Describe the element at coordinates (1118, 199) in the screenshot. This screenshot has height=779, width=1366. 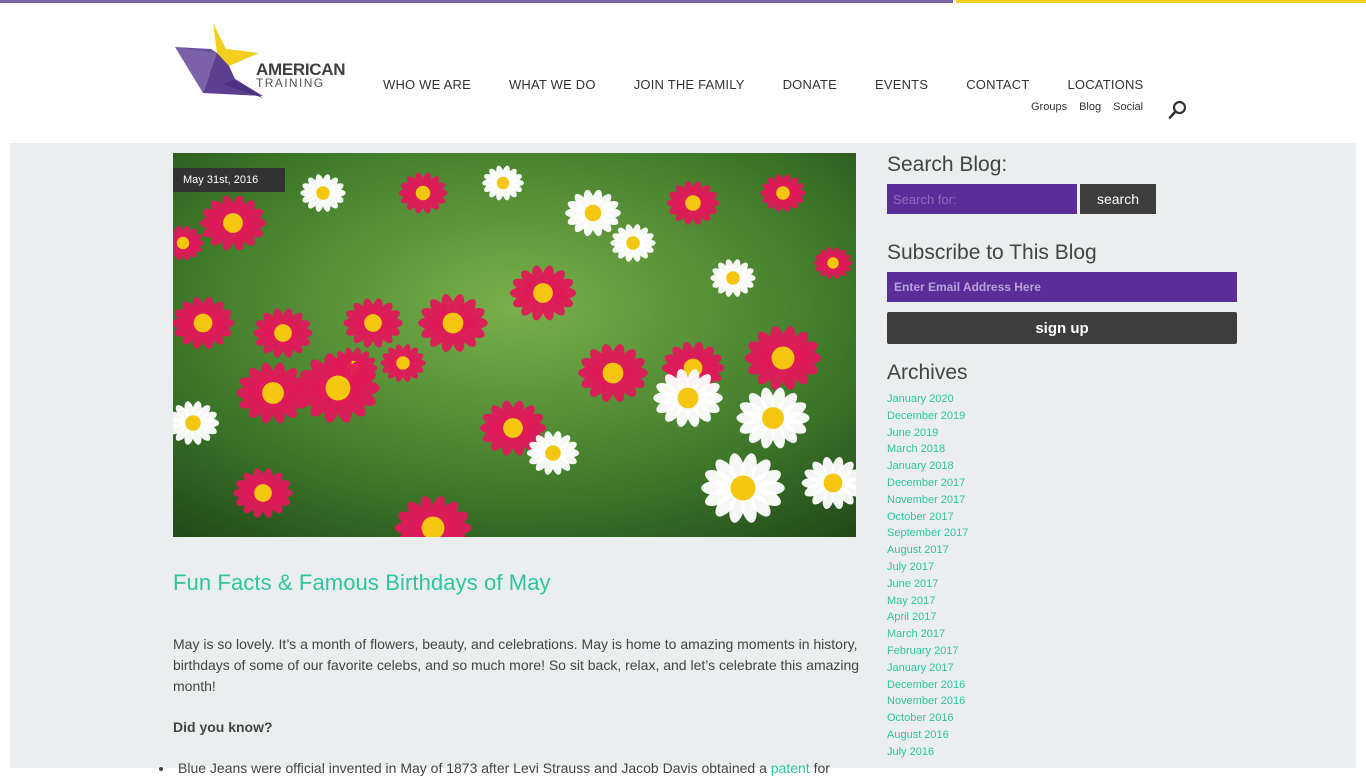
I see `search-button: search` at that location.